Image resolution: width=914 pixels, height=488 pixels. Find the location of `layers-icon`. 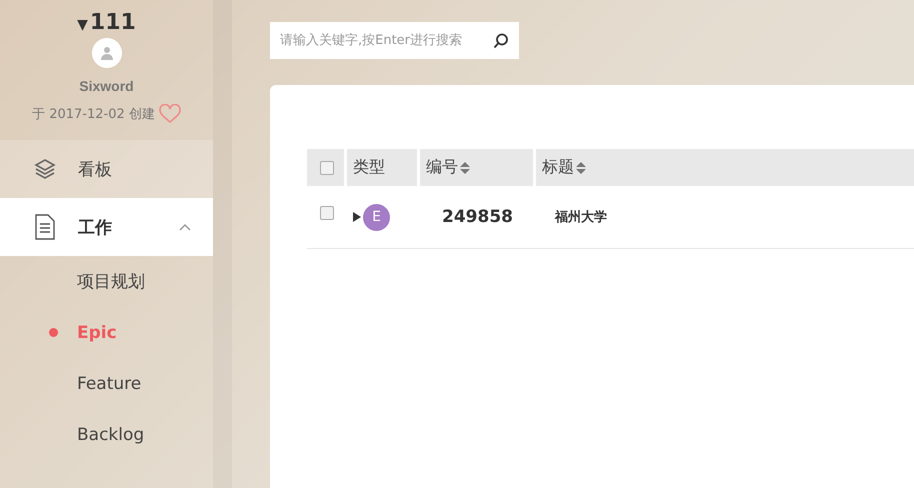

layers-icon is located at coordinates (45, 169).